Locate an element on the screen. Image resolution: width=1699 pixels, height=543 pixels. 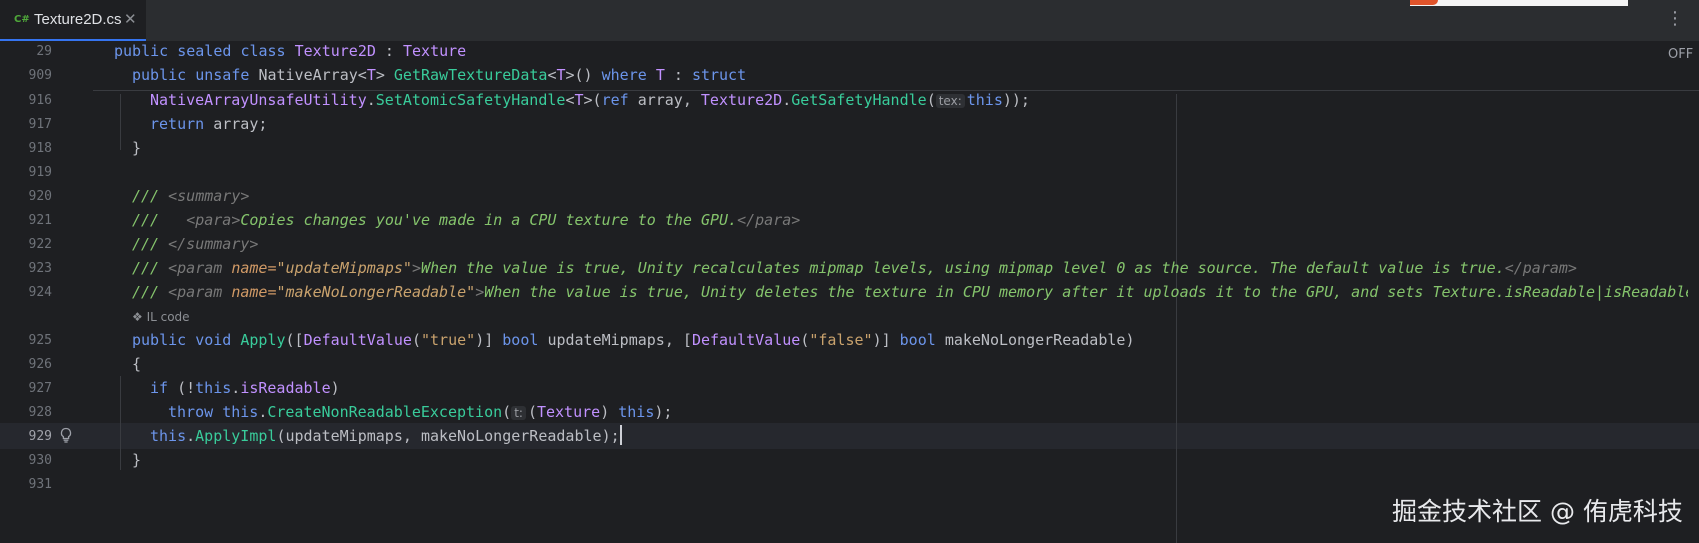
line-number: 917 is located at coordinates (40, 124).